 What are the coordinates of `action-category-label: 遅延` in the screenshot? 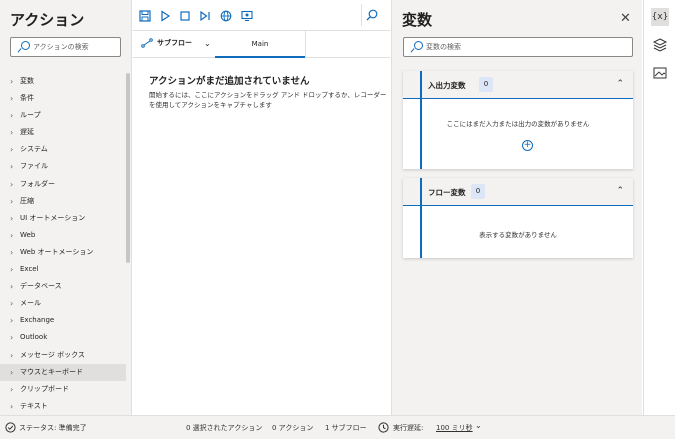 It's located at (27, 132).